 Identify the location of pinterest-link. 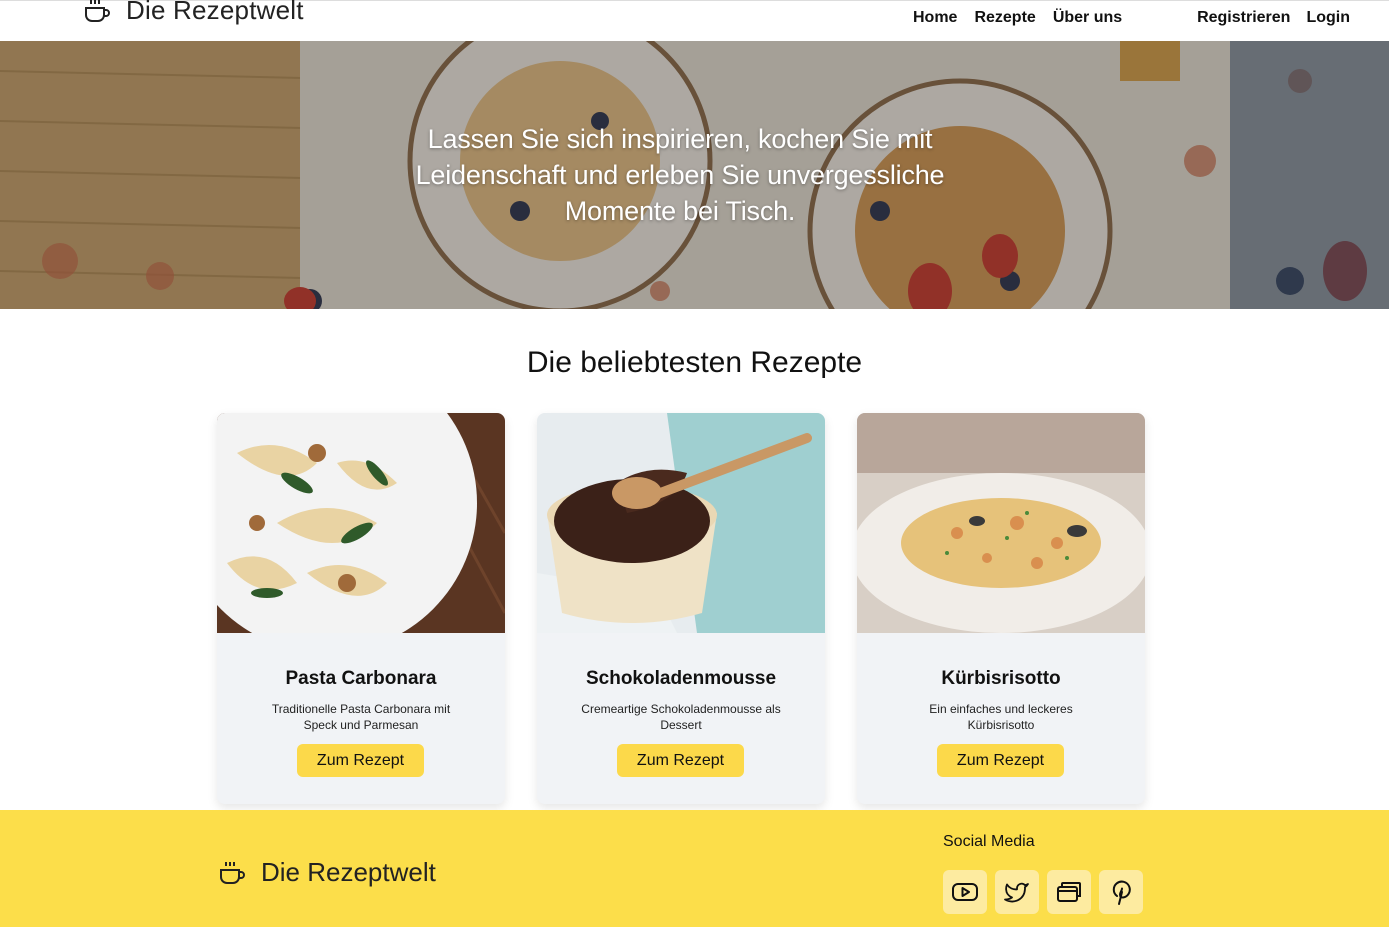
(1121, 892).